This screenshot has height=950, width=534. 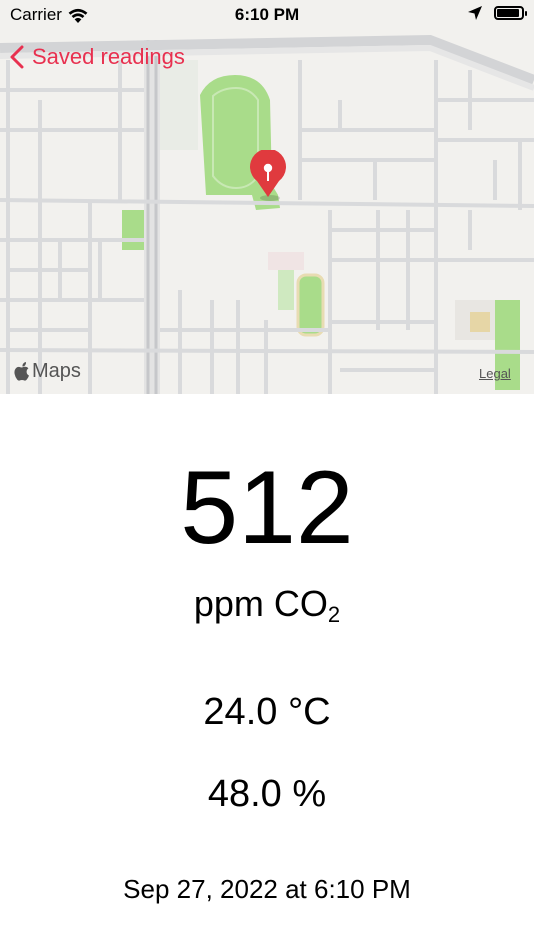 What do you see at coordinates (267, 16) in the screenshot?
I see `status-bar: Carrier 6:10 PM` at bounding box center [267, 16].